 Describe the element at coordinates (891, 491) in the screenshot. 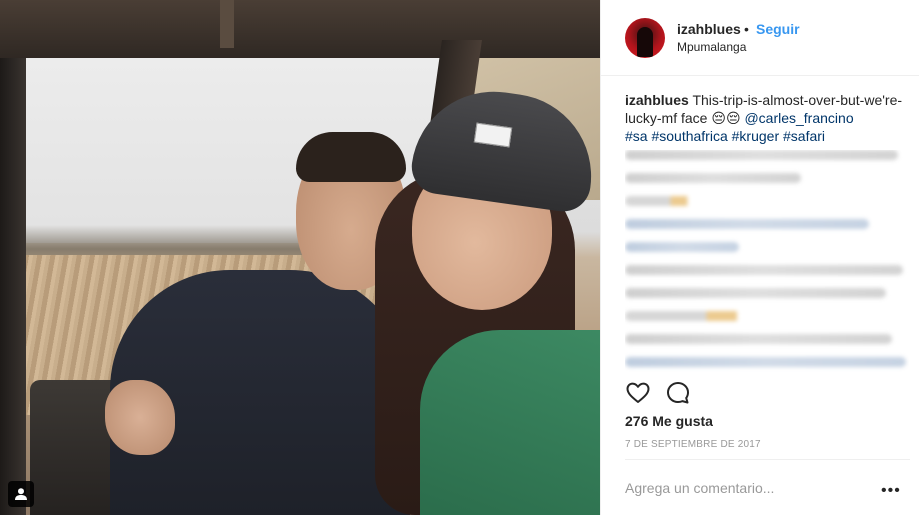

I see `more-options-button: •••` at that location.